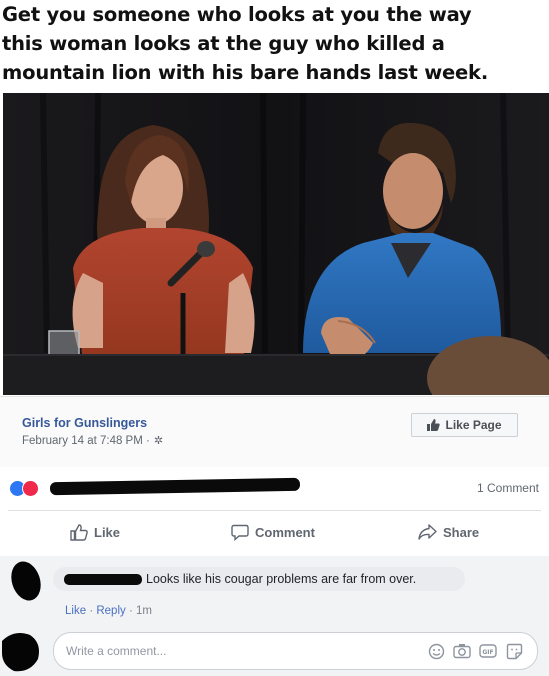 This screenshot has width=549, height=676. I want to click on like-label: Like, so click(107, 532).